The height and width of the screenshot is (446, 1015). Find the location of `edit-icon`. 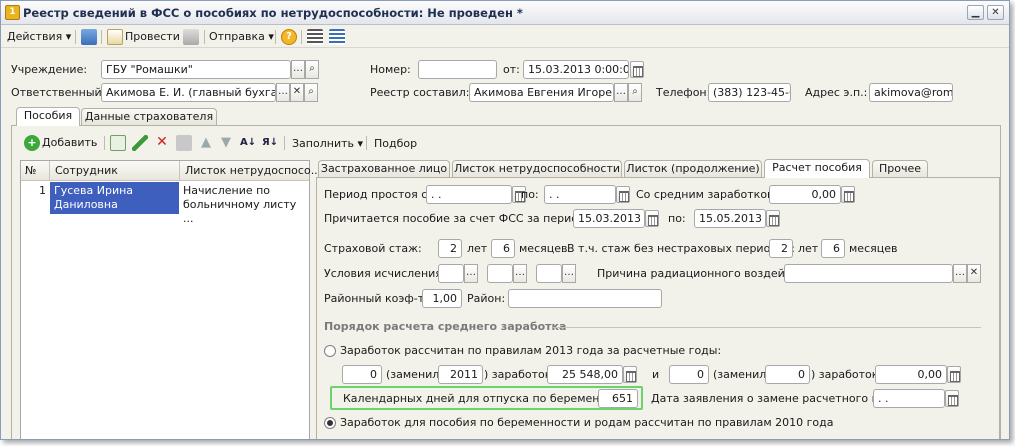

edit-icon is located at coordinates (140, 143).